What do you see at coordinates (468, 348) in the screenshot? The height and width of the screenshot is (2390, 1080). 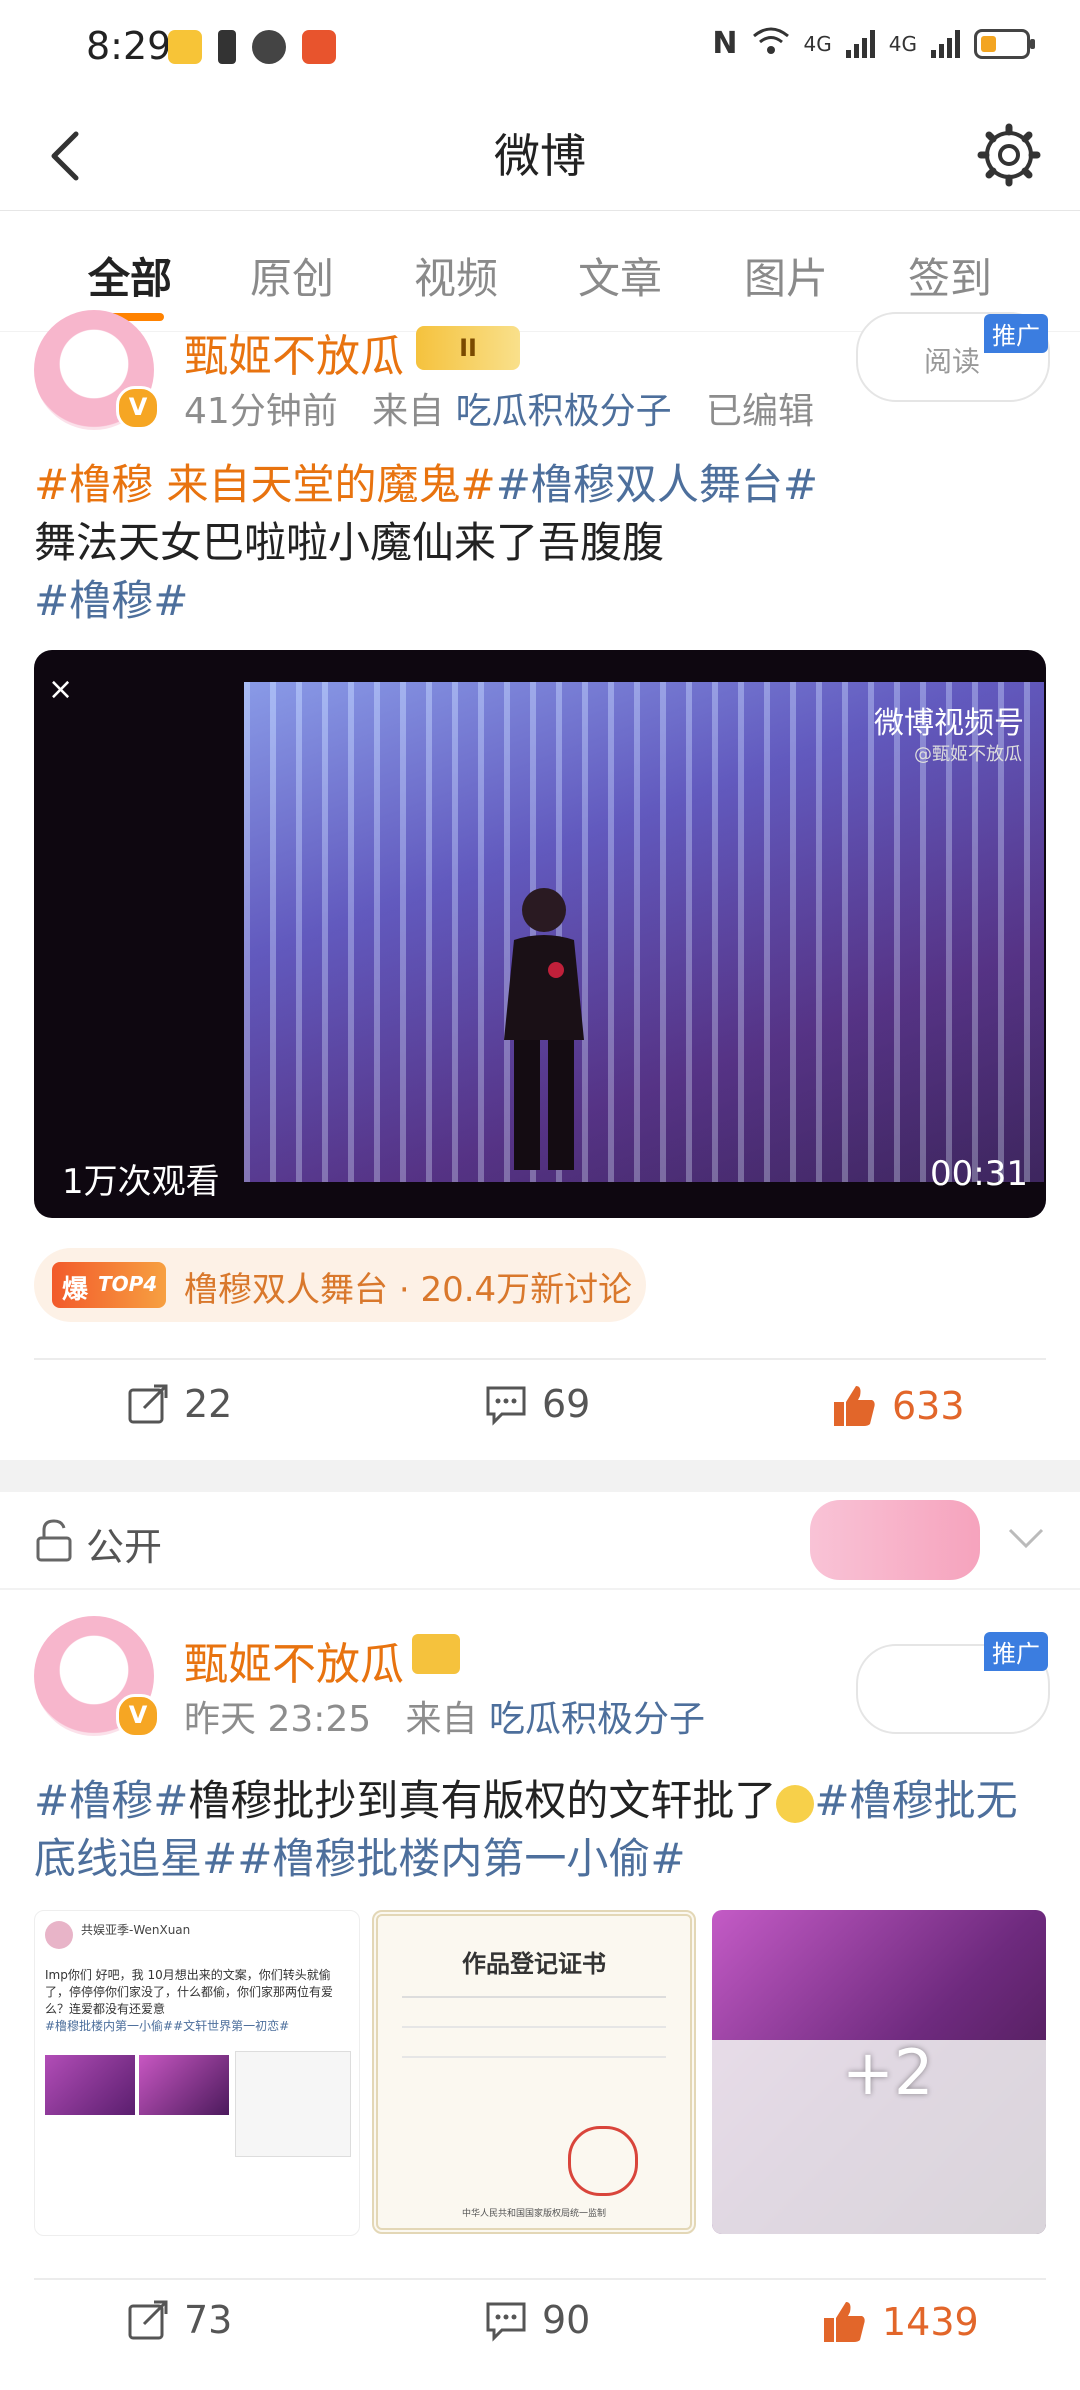 I see `level-badge: II` at bounding box center [468, 348].